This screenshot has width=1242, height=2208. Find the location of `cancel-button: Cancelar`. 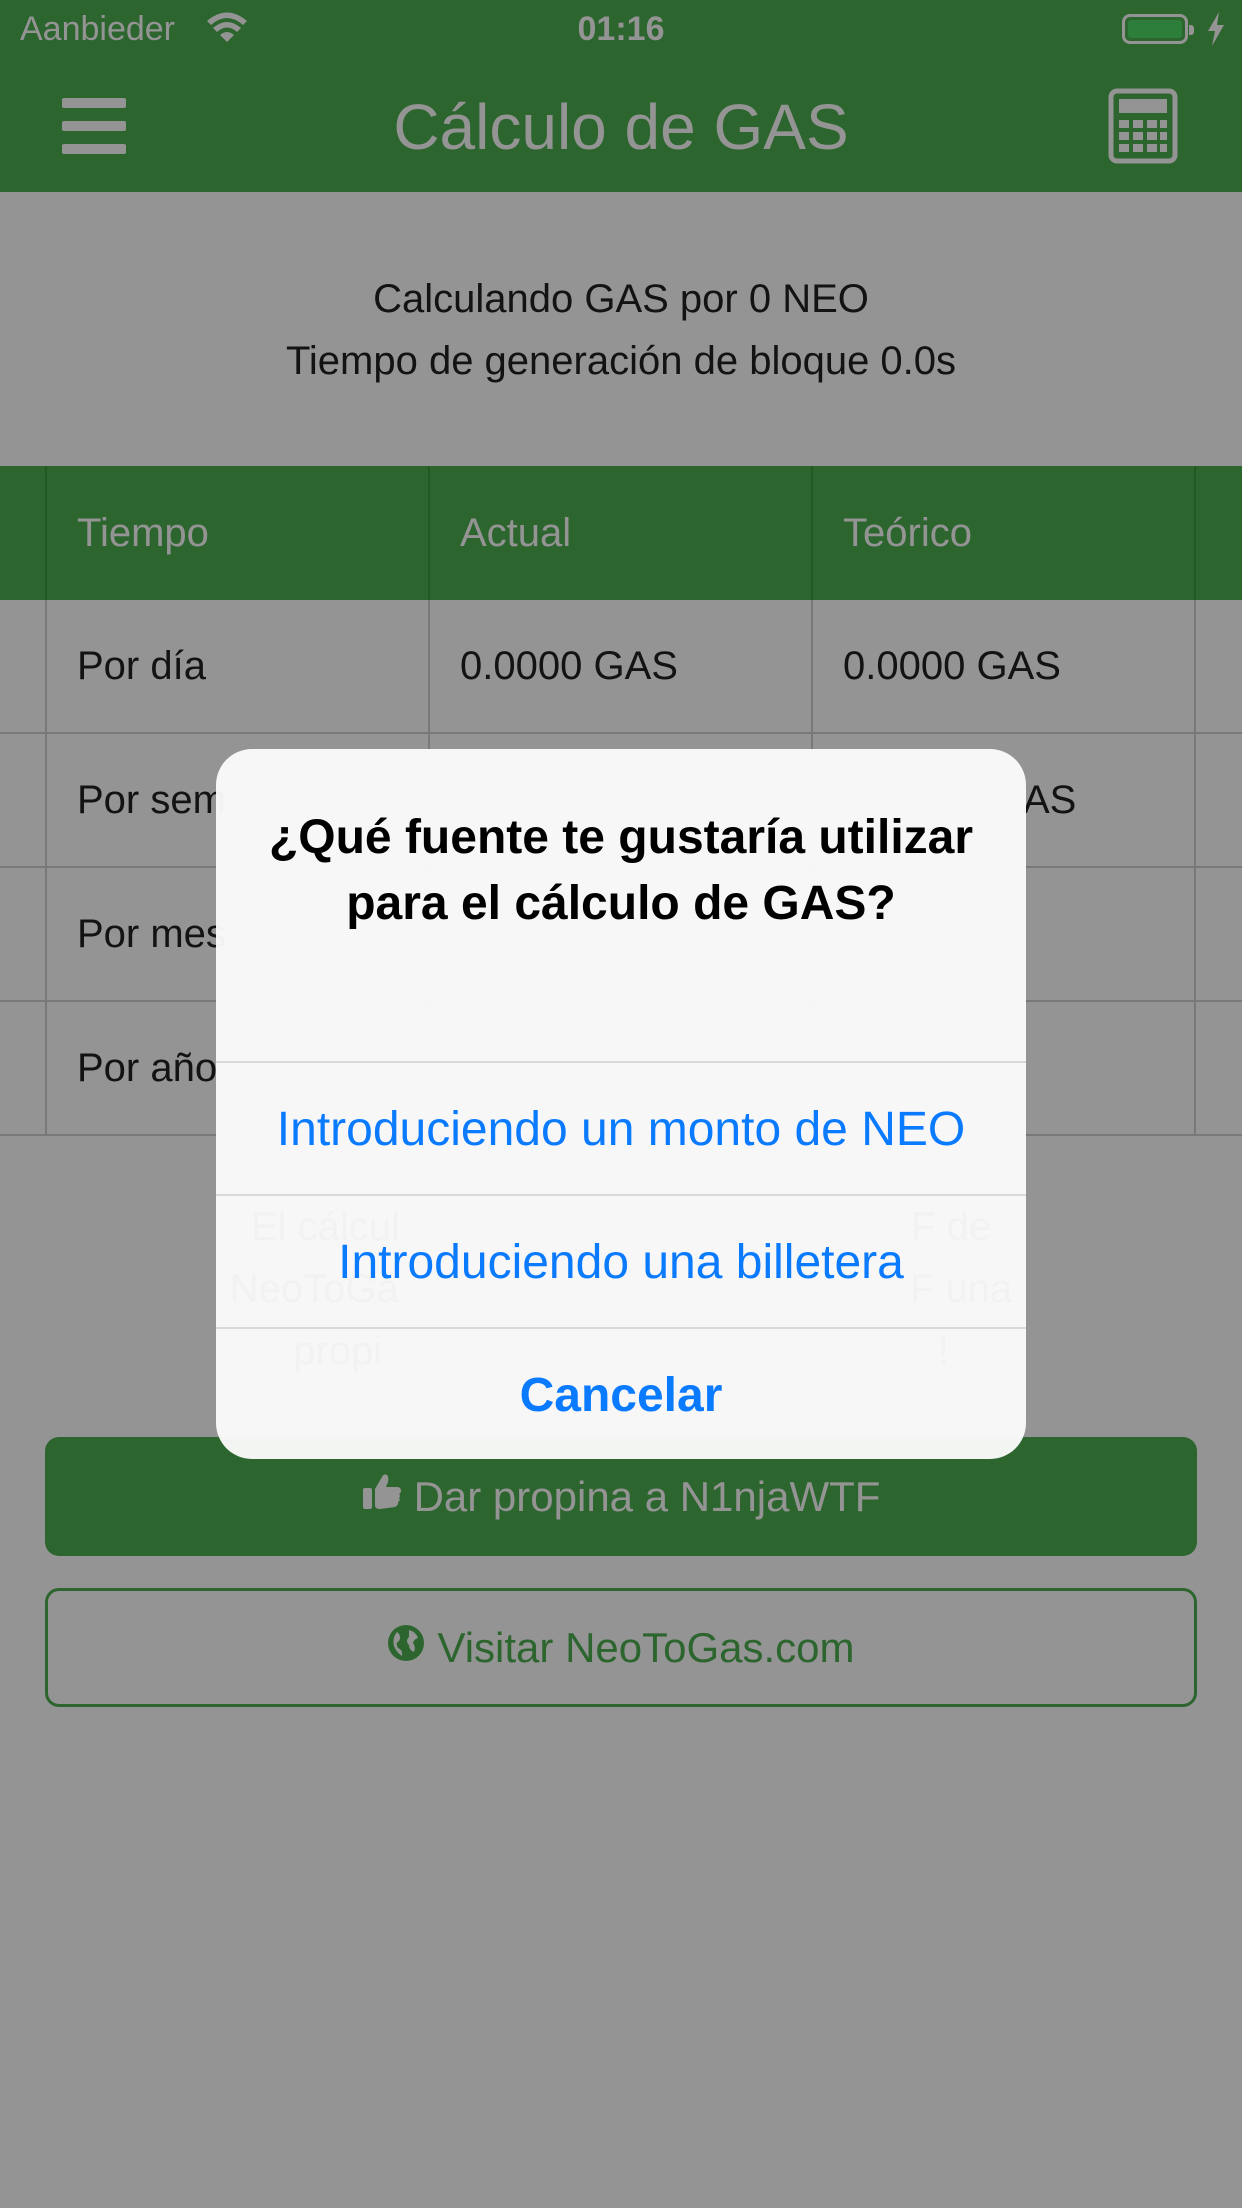

cancel-button: Cancelar is located at coordinates (621, 1393).